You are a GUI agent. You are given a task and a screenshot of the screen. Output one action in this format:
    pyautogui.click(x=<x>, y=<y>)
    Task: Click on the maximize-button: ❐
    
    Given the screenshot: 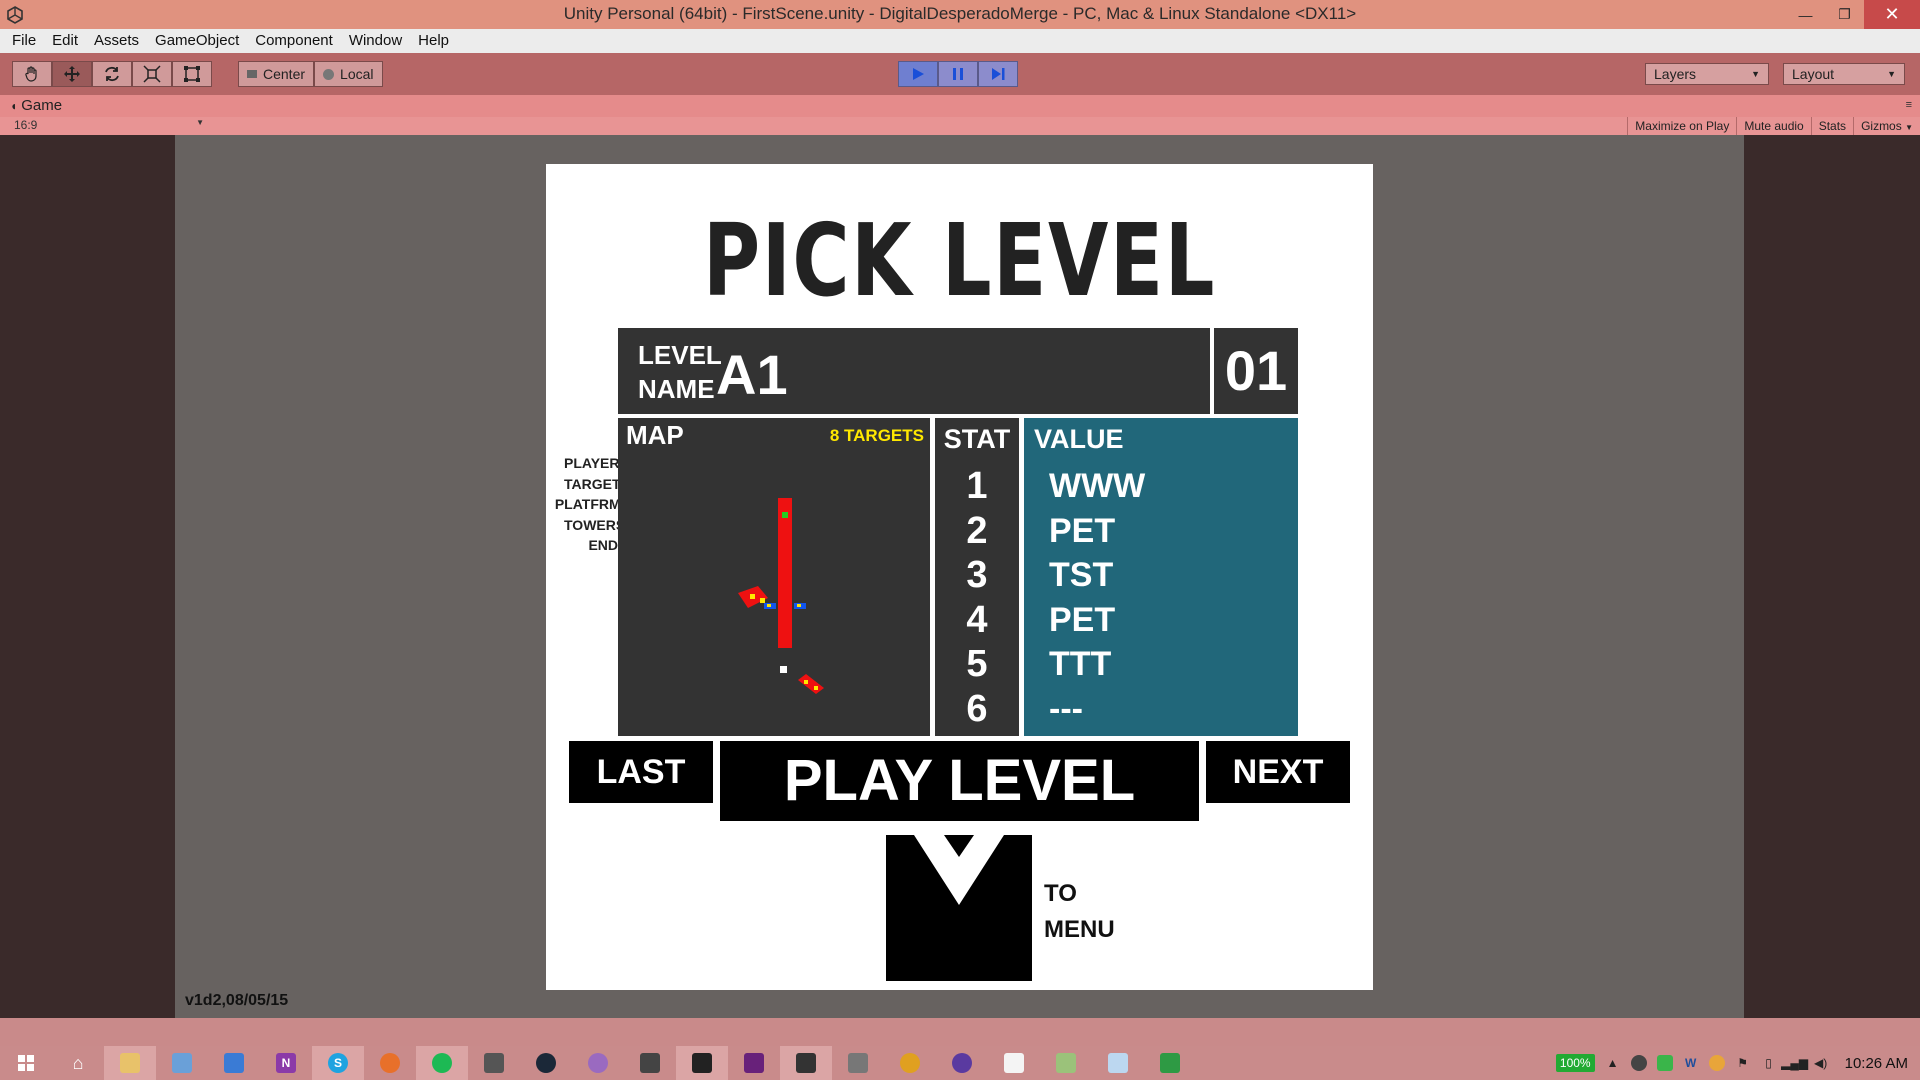 What is the action you would take?
    pyautogui.click(x=1844, y=14)
    